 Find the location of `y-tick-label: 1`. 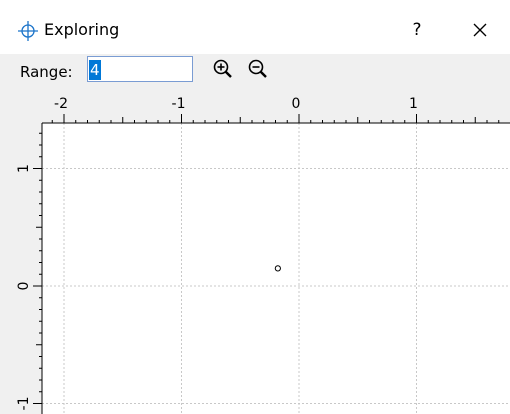

y-tick-label: 1 is located at coordinates (24, 168).